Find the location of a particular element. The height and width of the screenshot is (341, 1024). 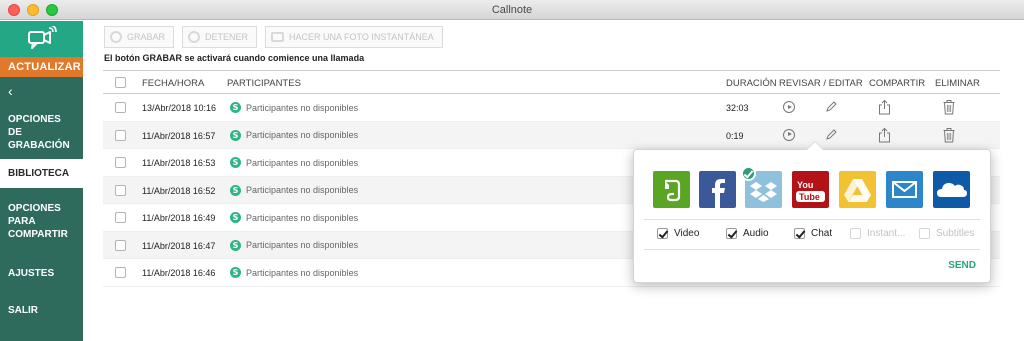

google-drive-icon is located at coordinates (857, 189).